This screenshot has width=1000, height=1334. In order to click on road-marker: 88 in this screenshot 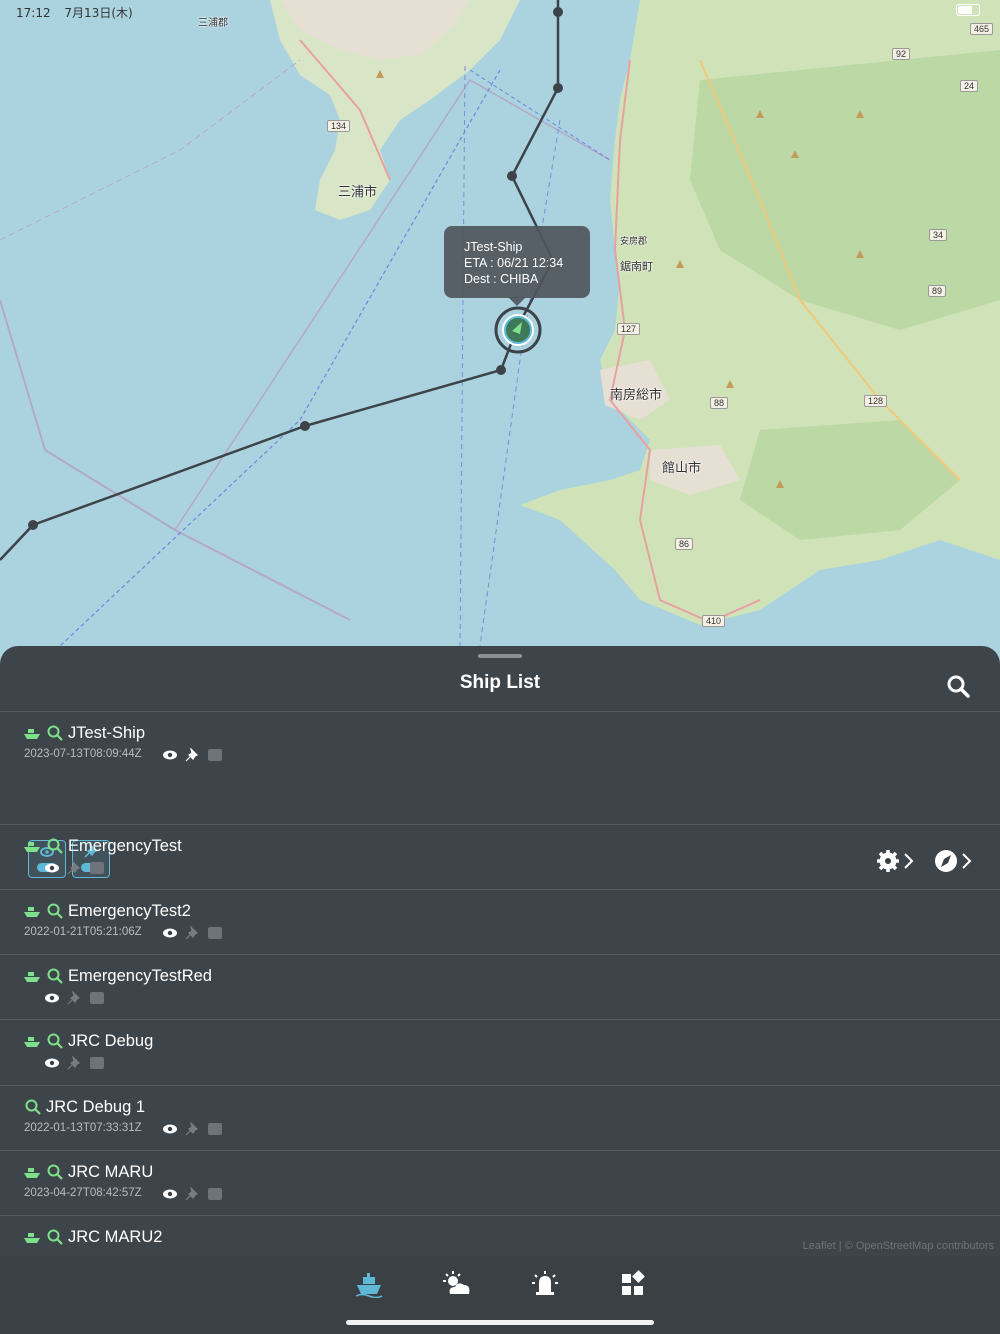, I will do `click(719, 403)`.